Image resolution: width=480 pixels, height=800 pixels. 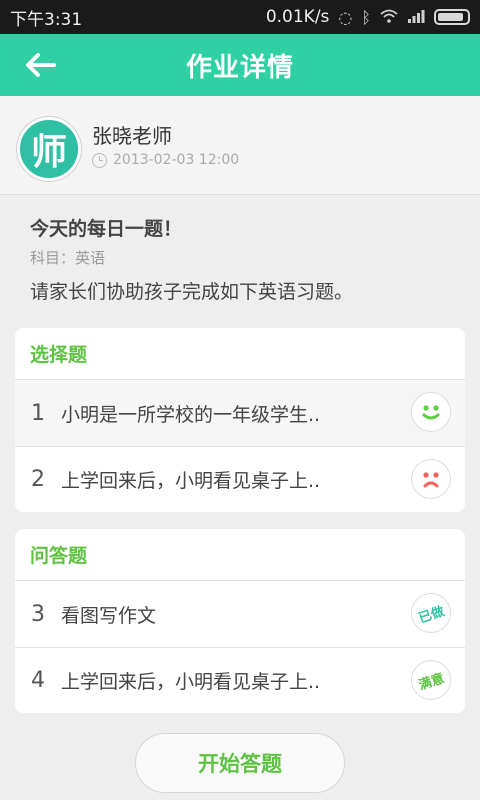 What do you see at coordinates (132, 136) in the screenshot?
I see `teacher-name: 张晓老师` at bounding box center [132, 136].